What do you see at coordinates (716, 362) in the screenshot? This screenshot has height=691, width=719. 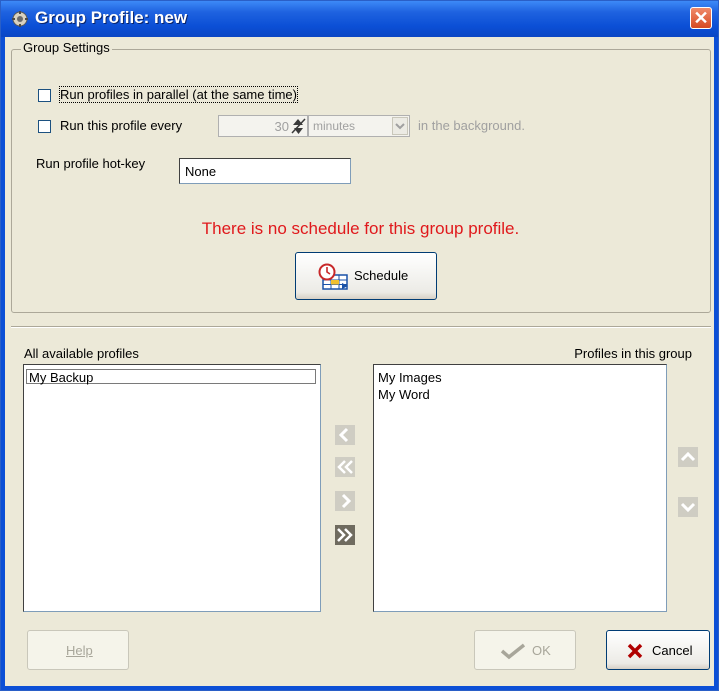 I see `window-frame-right` at bounding box center [716, 362].